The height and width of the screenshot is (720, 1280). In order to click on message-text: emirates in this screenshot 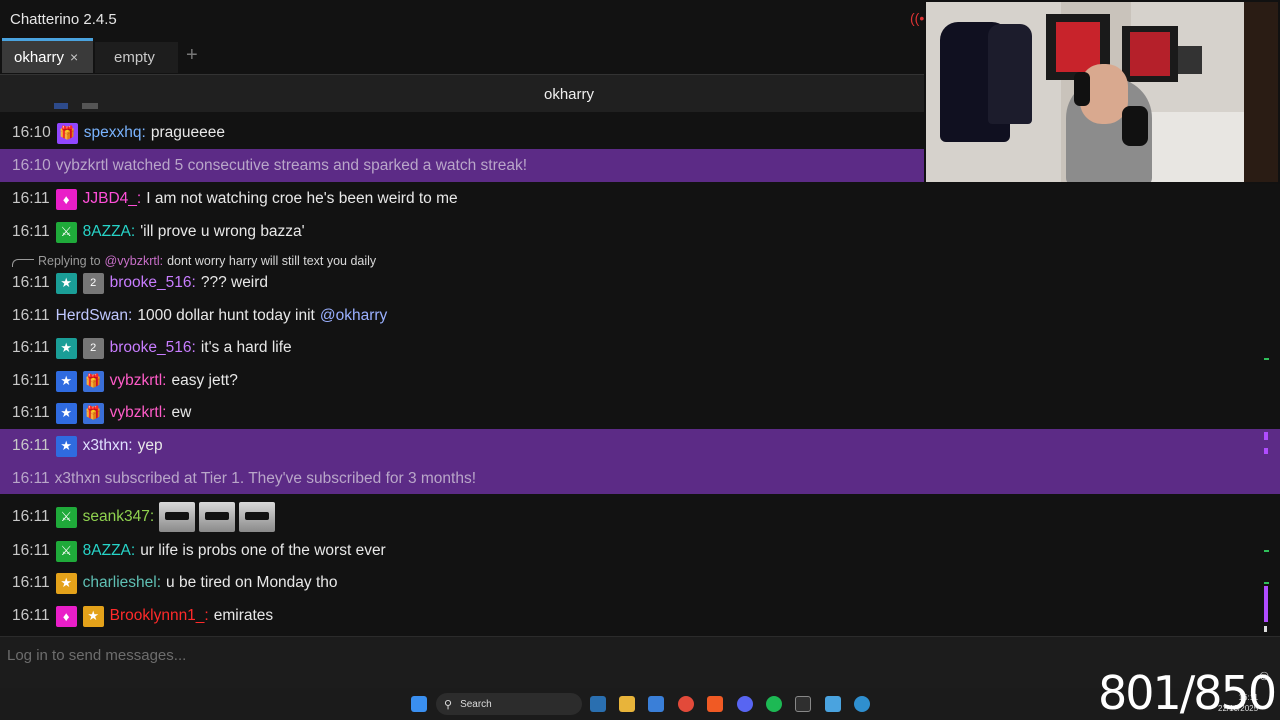, I will do `click(243, 615)`.